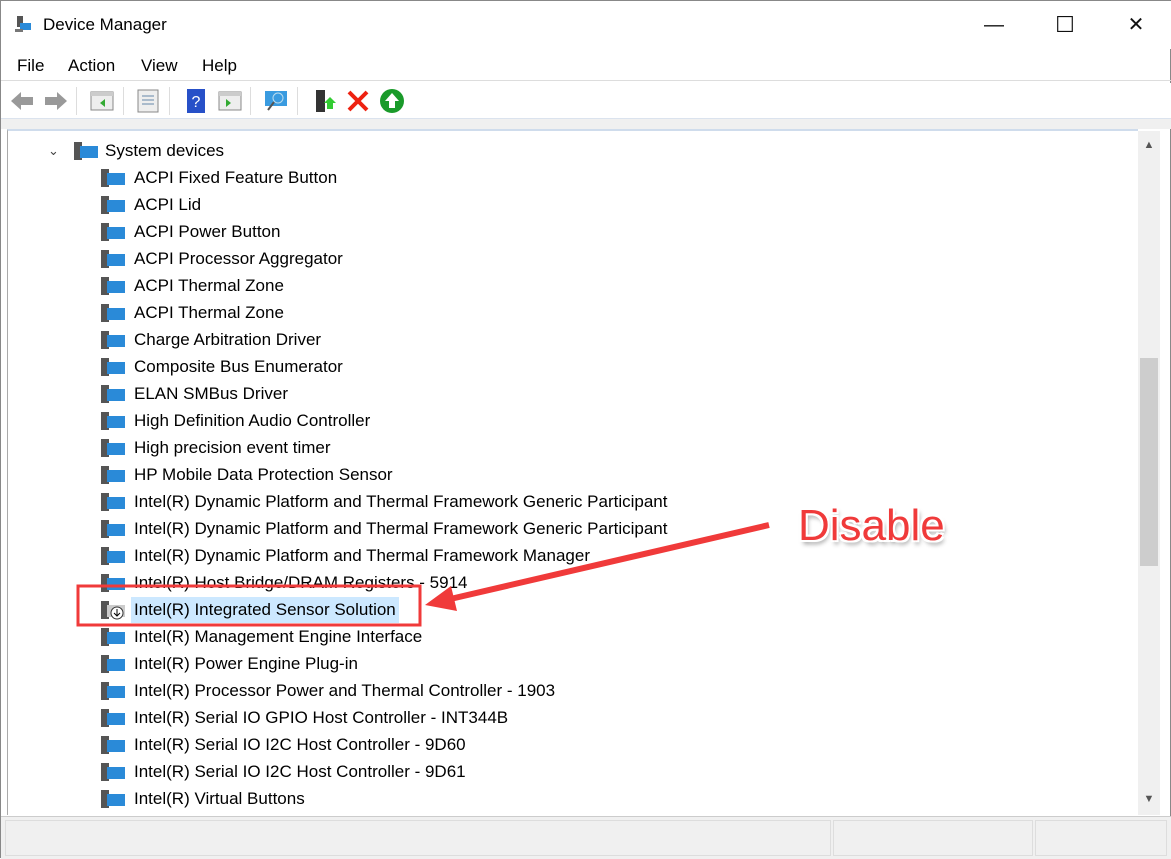  I want to click on highlight-box, so click(249, 605).